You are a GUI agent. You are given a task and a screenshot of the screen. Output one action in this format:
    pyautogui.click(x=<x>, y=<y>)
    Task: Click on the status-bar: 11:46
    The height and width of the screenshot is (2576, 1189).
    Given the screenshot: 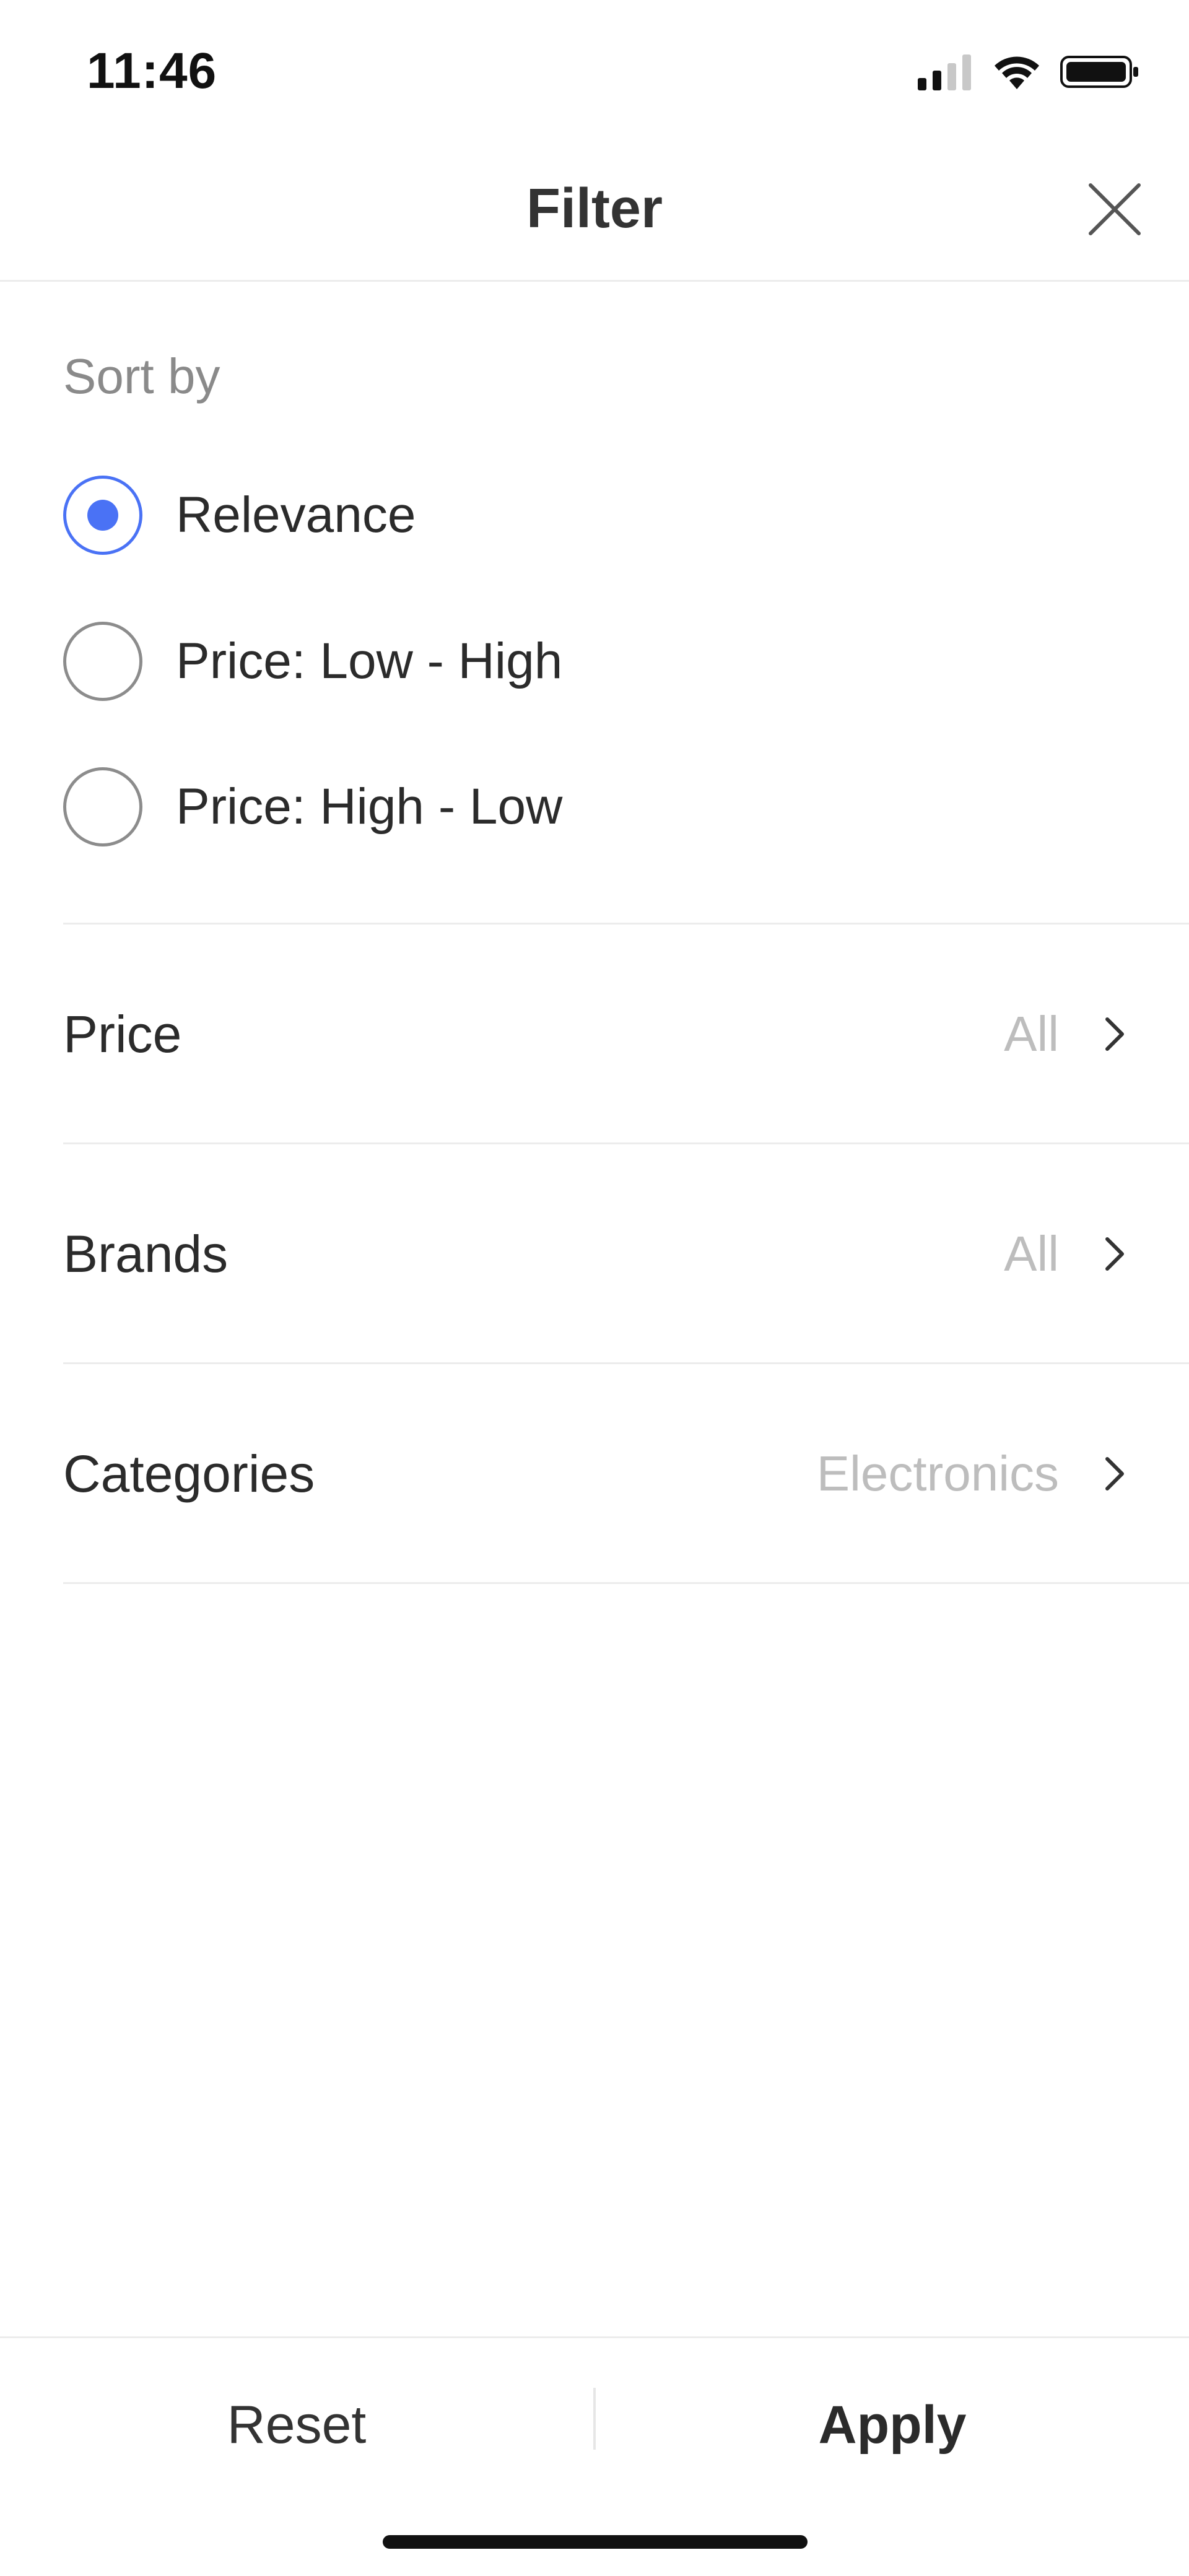 What is the action you would take?
    pyautogui.click(x=594, y=71)
    